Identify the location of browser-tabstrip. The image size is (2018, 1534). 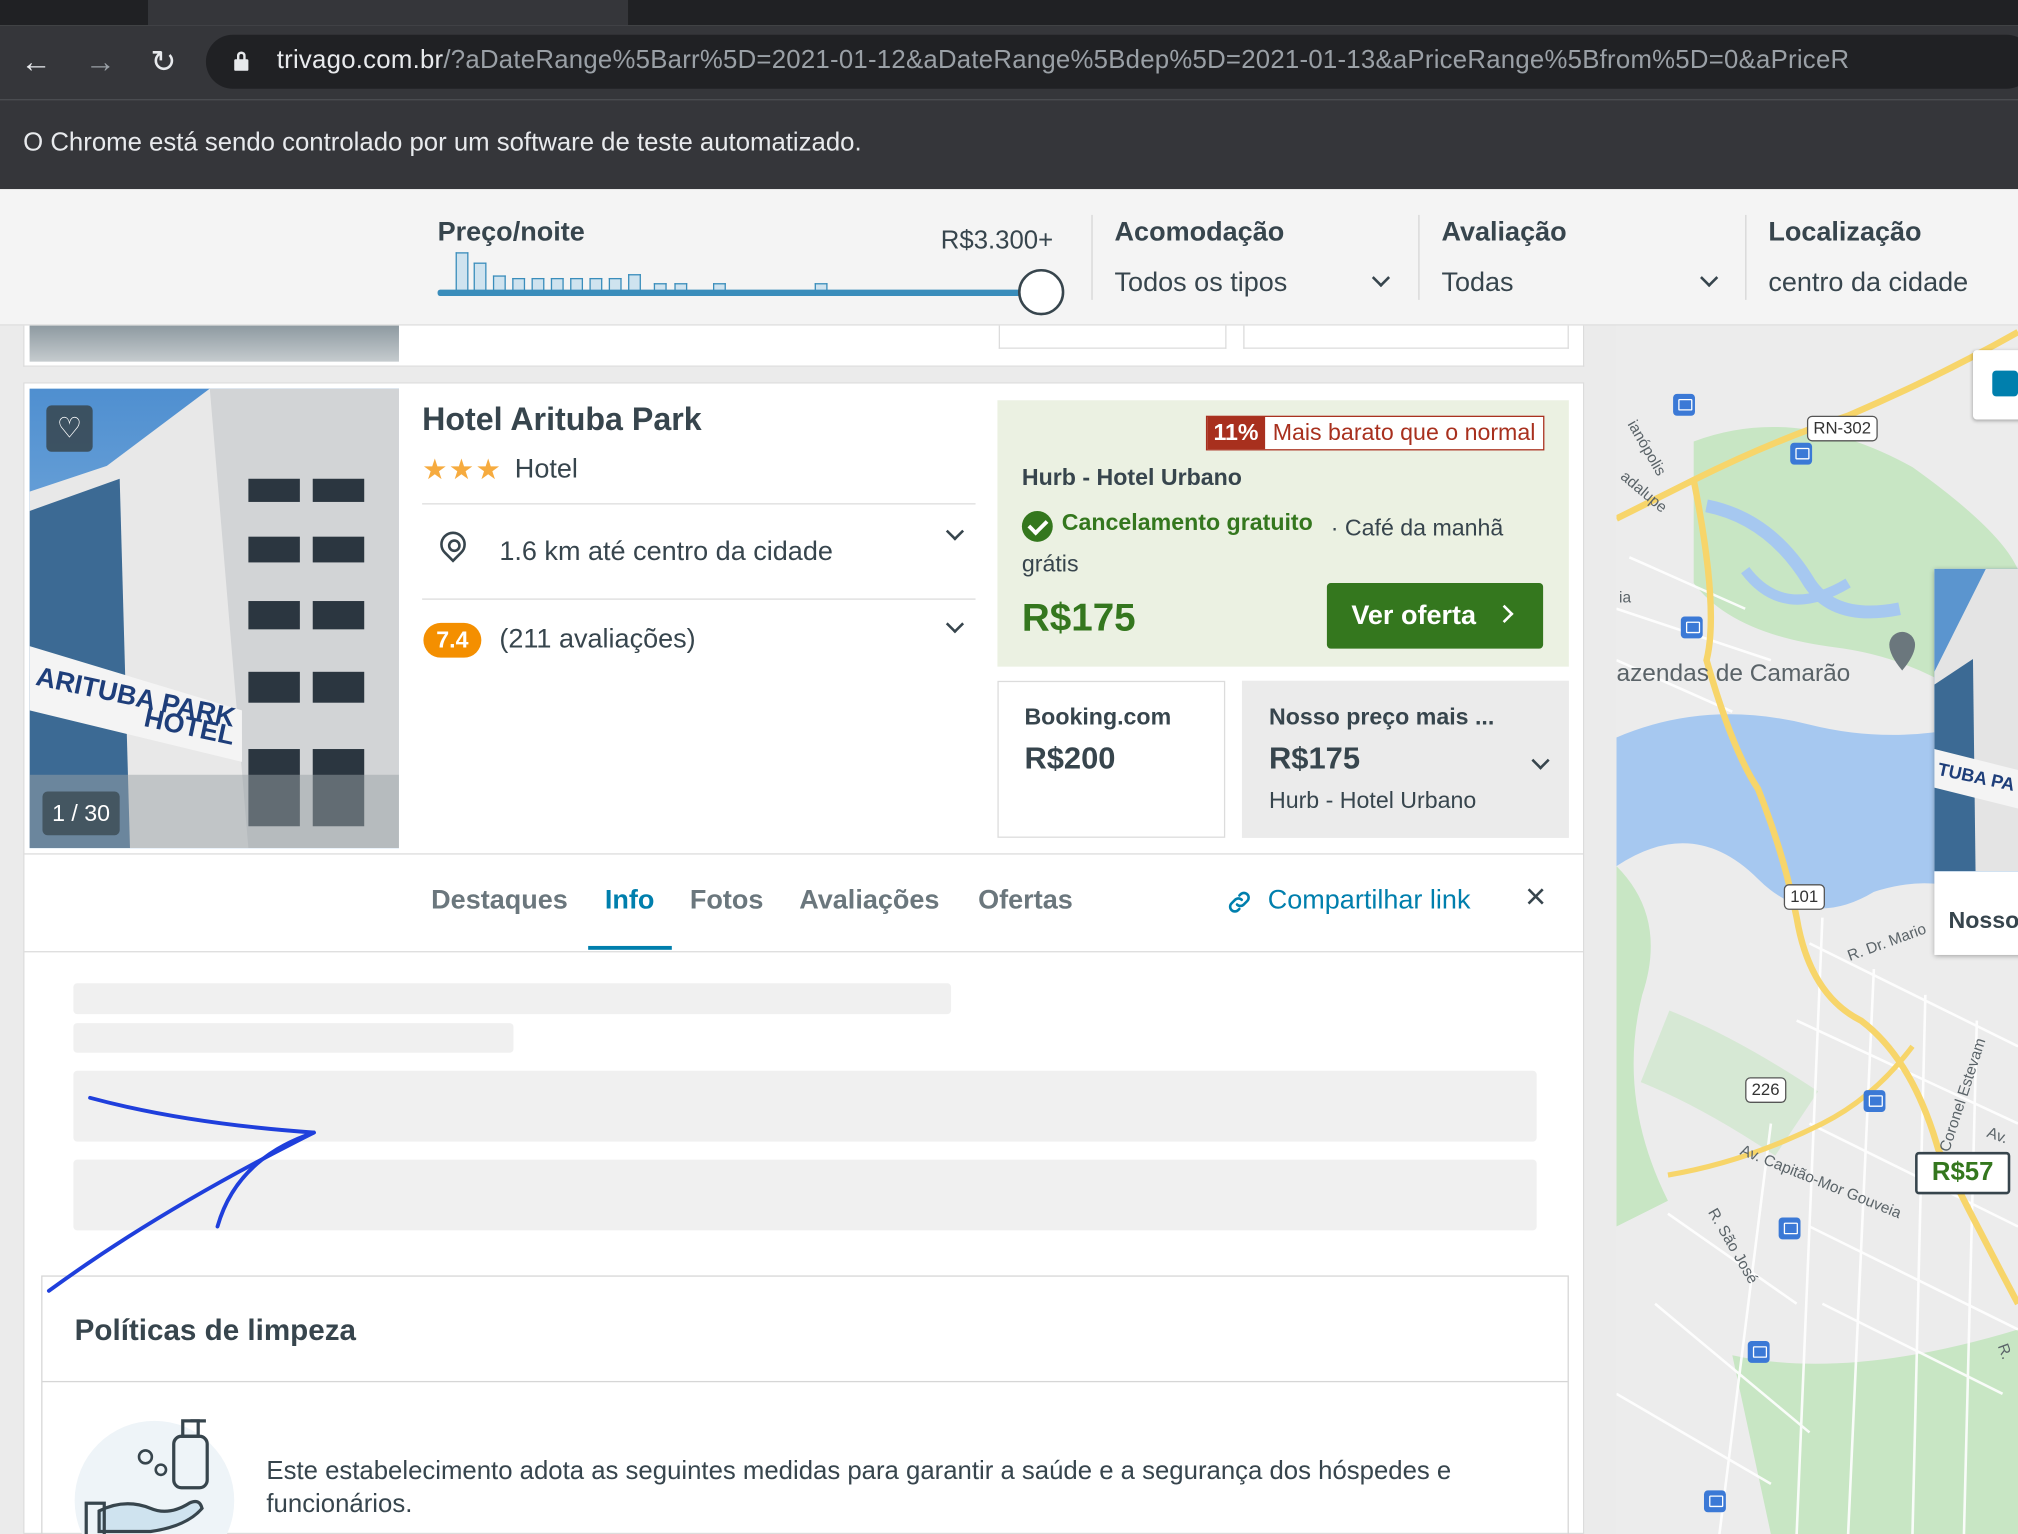
(1009, 13).